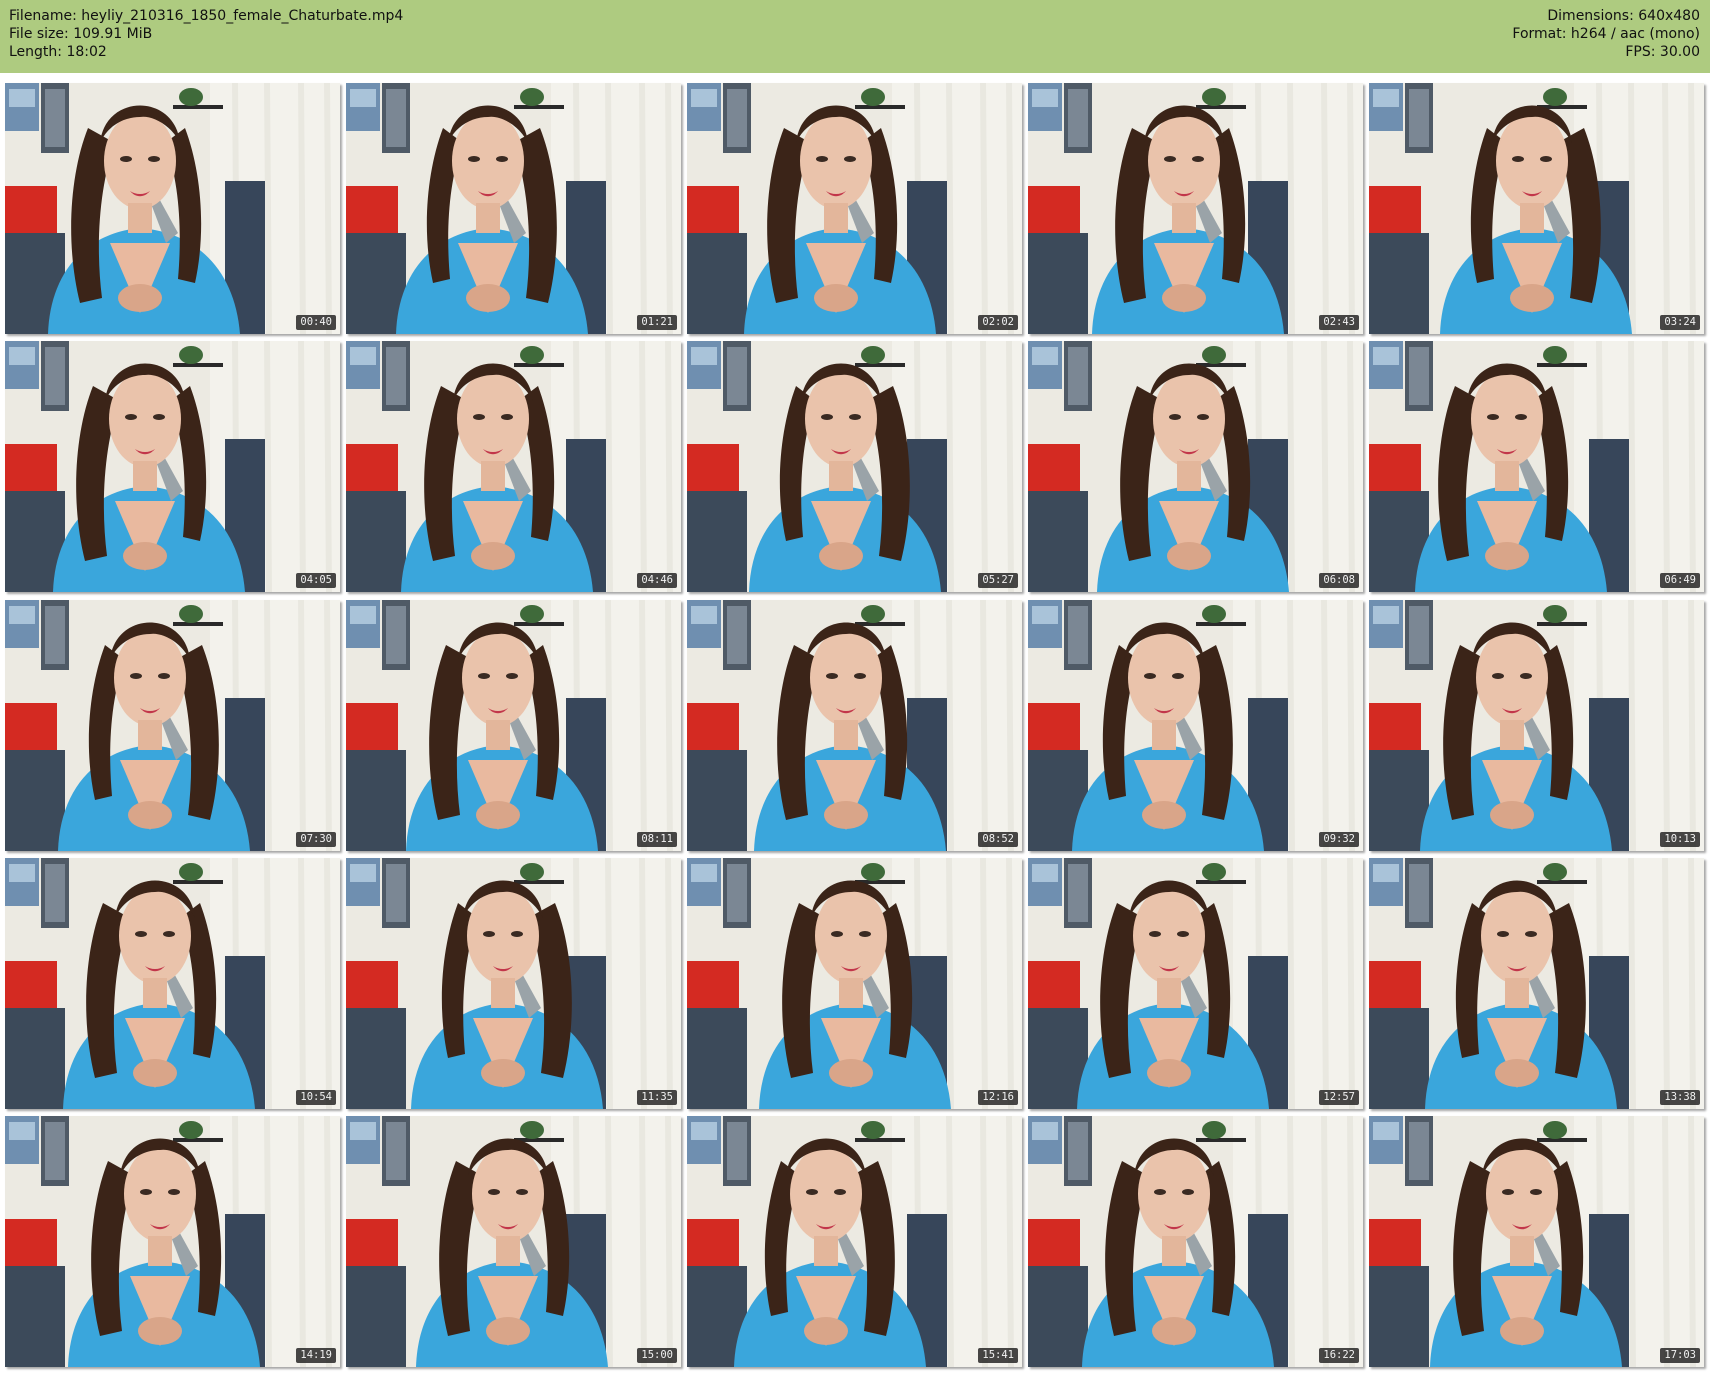  I want to click on timestamp-label: 15:41, so click(998, 1355).